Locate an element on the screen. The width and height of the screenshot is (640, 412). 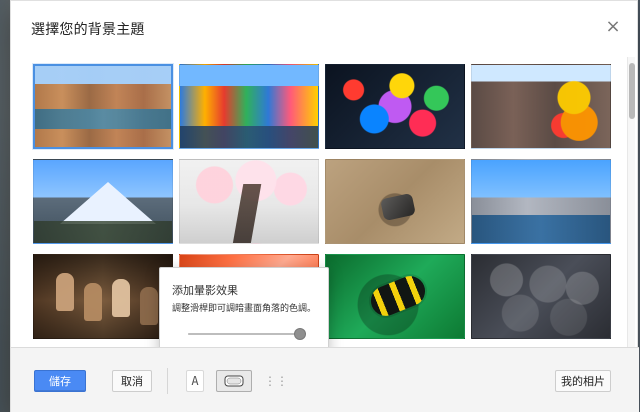
vignette-tooltip: 添加暈影效果 調整滑桿即可調暗畫面角落的色調。 is located at coordinates (244, 311).